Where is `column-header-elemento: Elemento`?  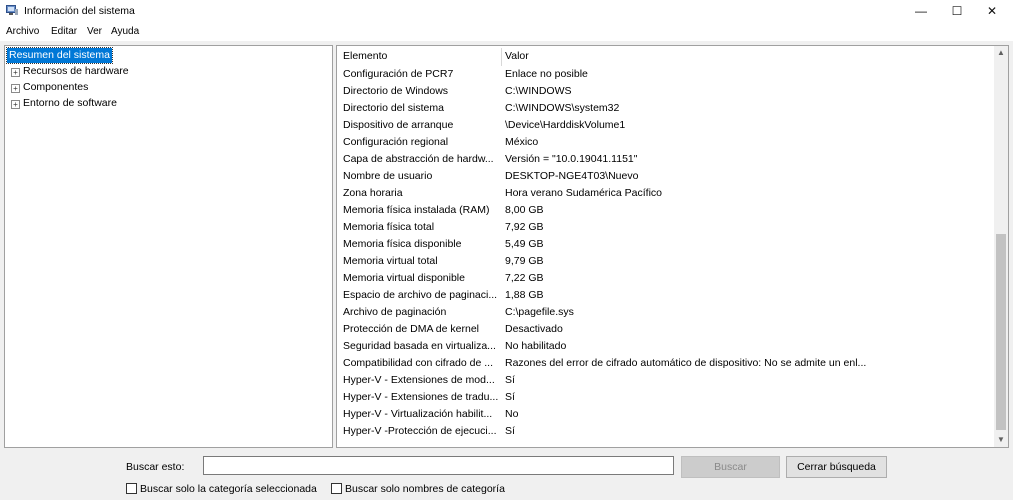 column-header-elemento: Elemento is located at coordinates (365, 56).